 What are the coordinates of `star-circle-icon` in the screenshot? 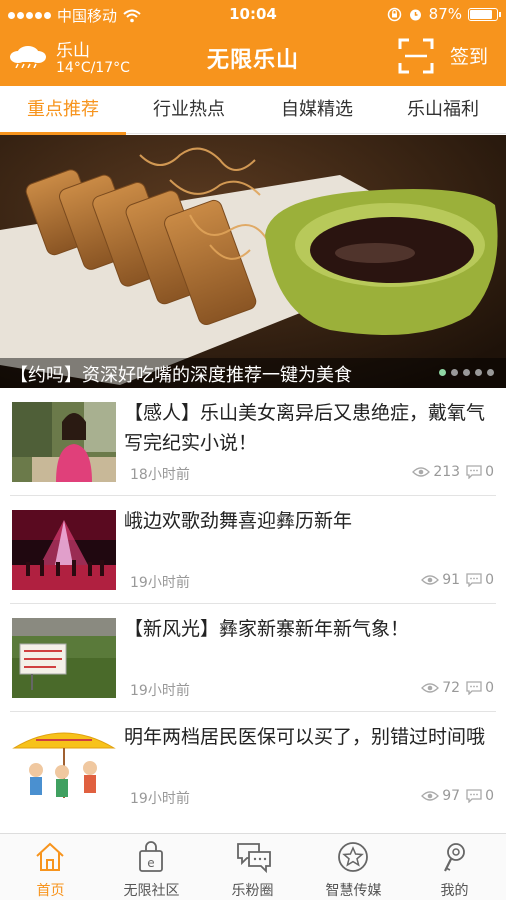 It's located at (353, 857).